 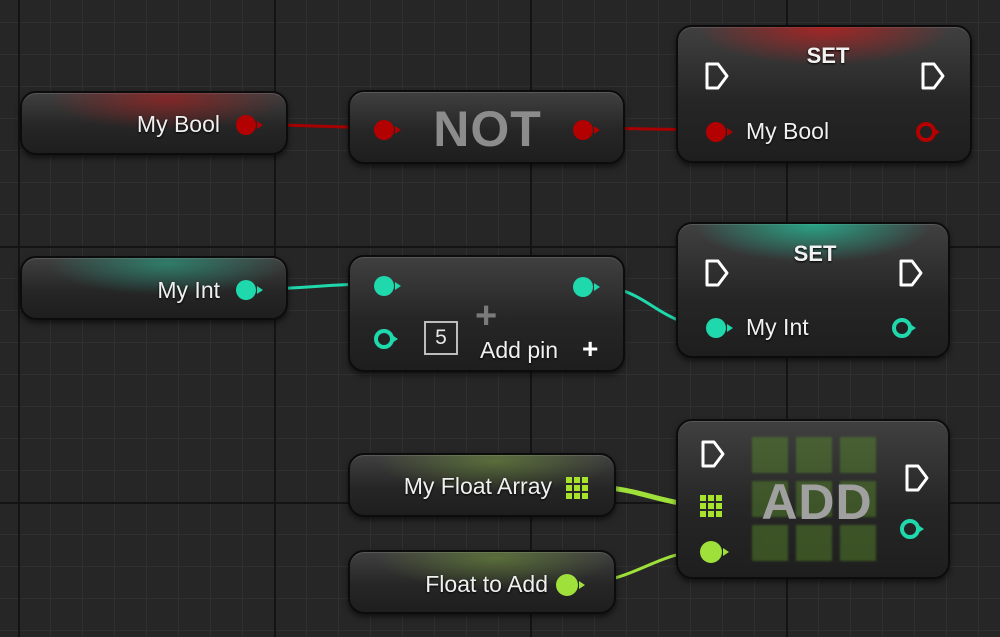 I want to click on node-label: My Float Array, so click(x=477, y=486).